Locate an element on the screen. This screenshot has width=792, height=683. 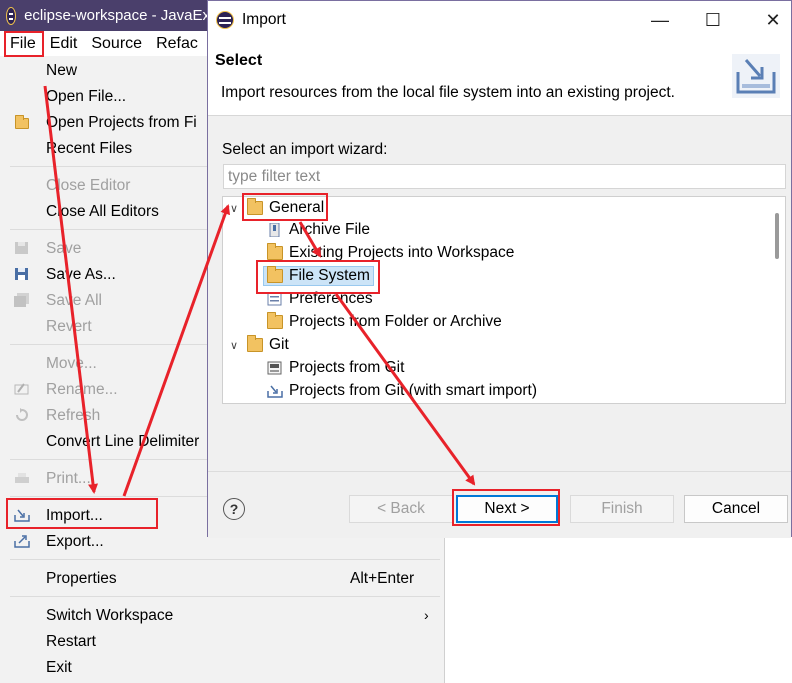
eclipse-window-title: eclipse-workspace - JavaEx is located at coordinates (117, 15).